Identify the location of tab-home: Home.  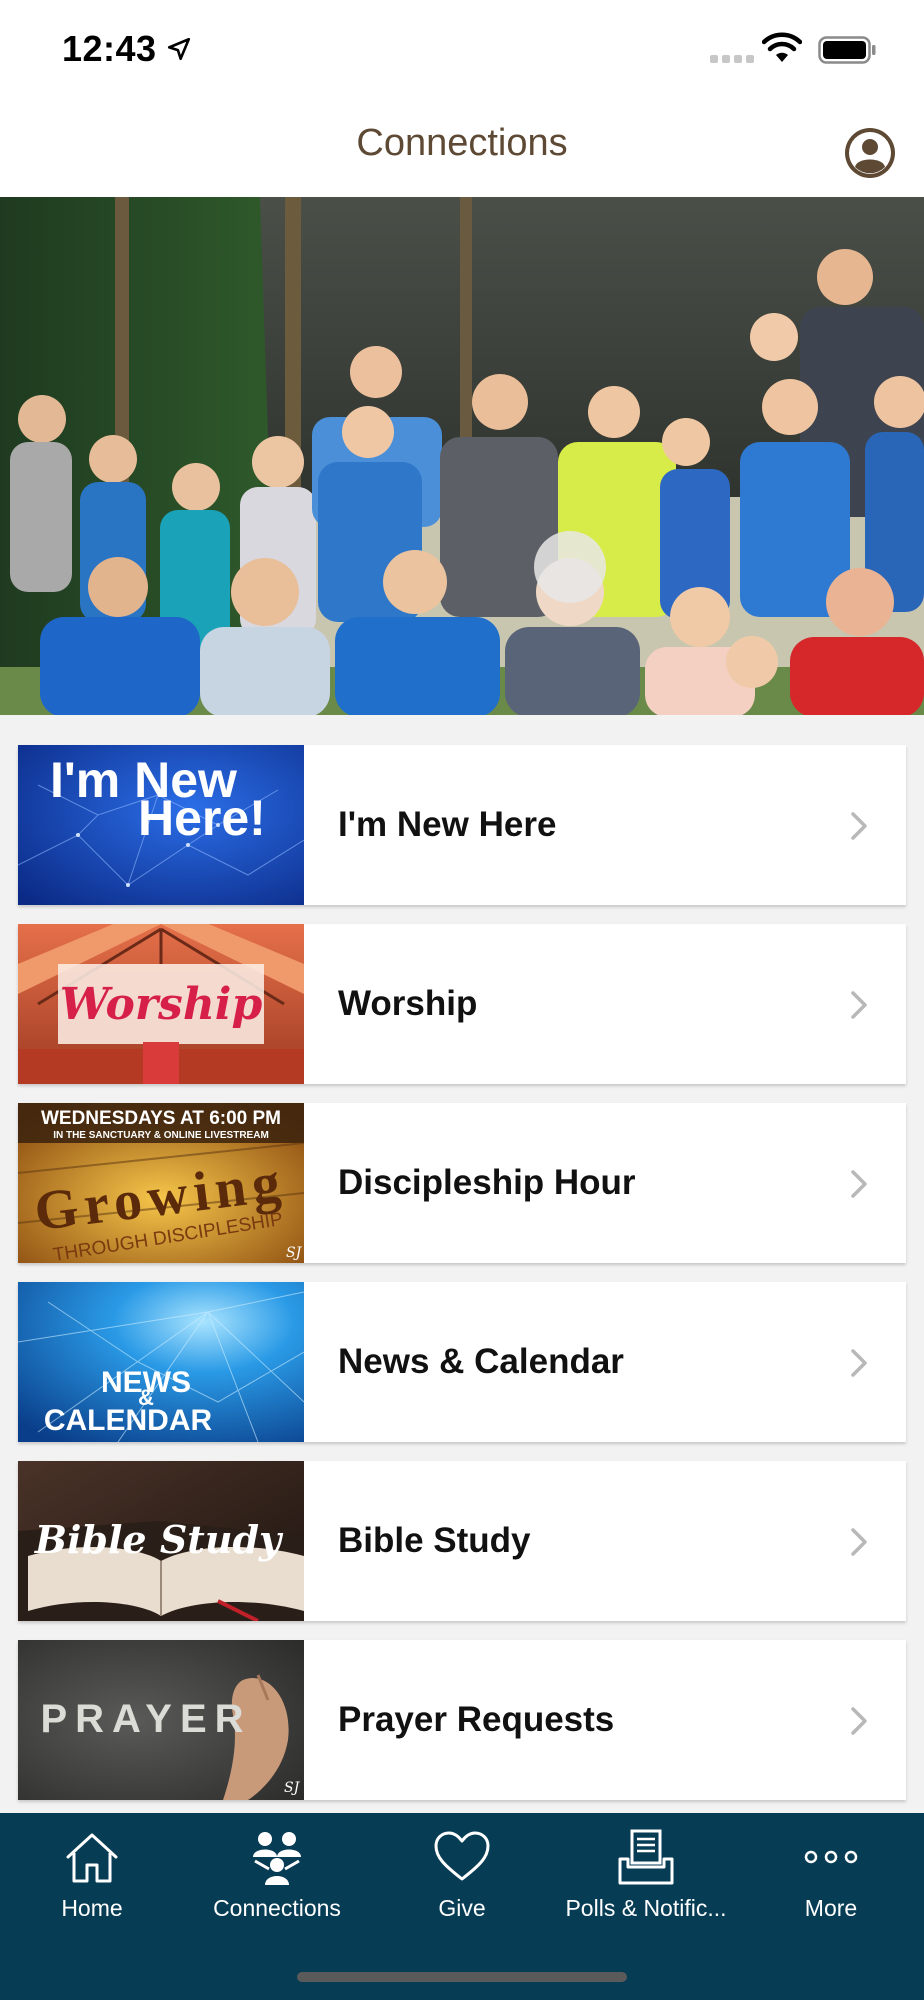
(92, 1873).